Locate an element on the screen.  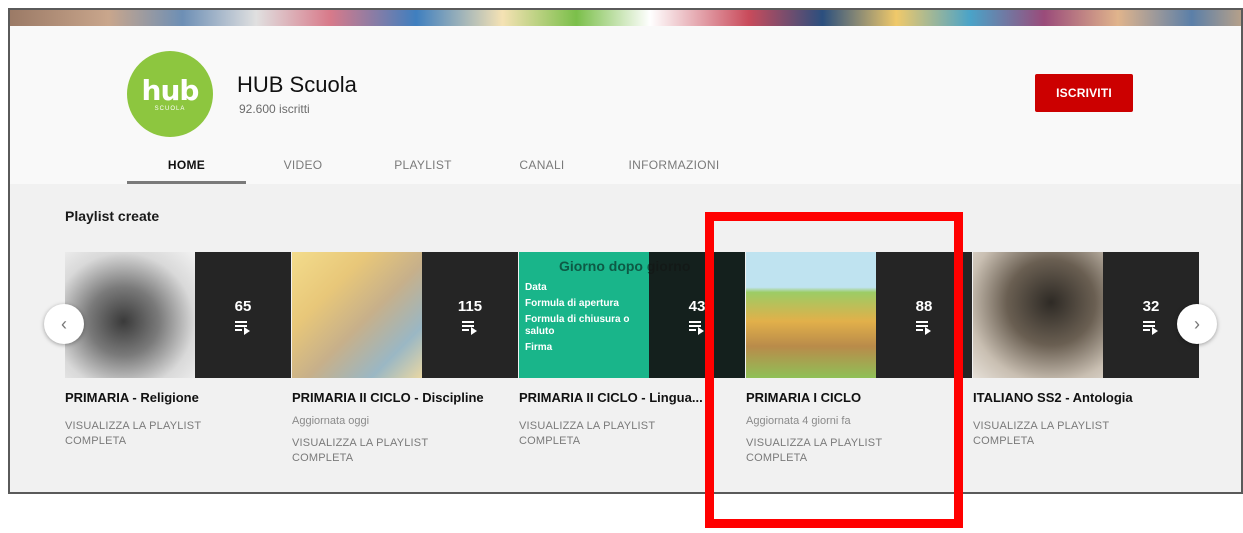
playlist-updated: Aggiornata oggi is located at coordinates (331, 421).